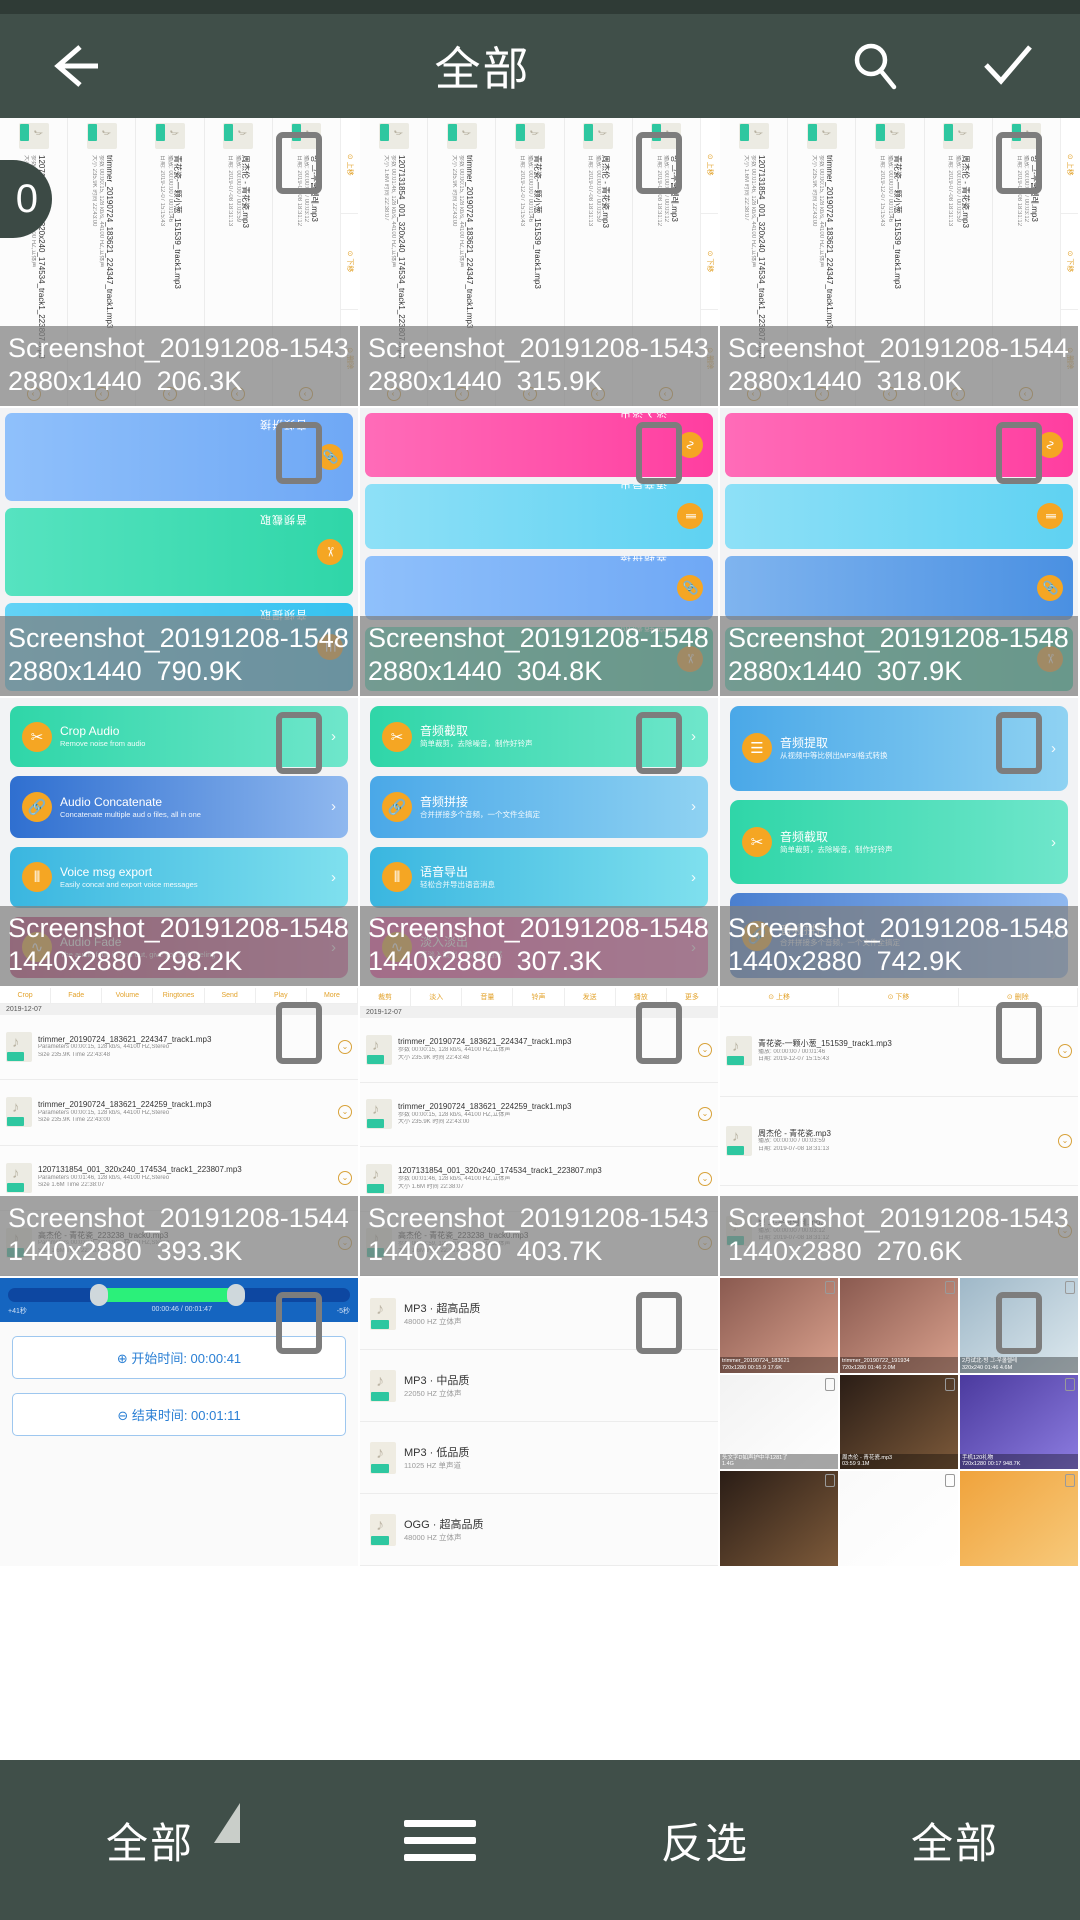  Describe the element at coordinates (150, 1836) in the screenshot. I see `filter-all-button: 全部` at that location.